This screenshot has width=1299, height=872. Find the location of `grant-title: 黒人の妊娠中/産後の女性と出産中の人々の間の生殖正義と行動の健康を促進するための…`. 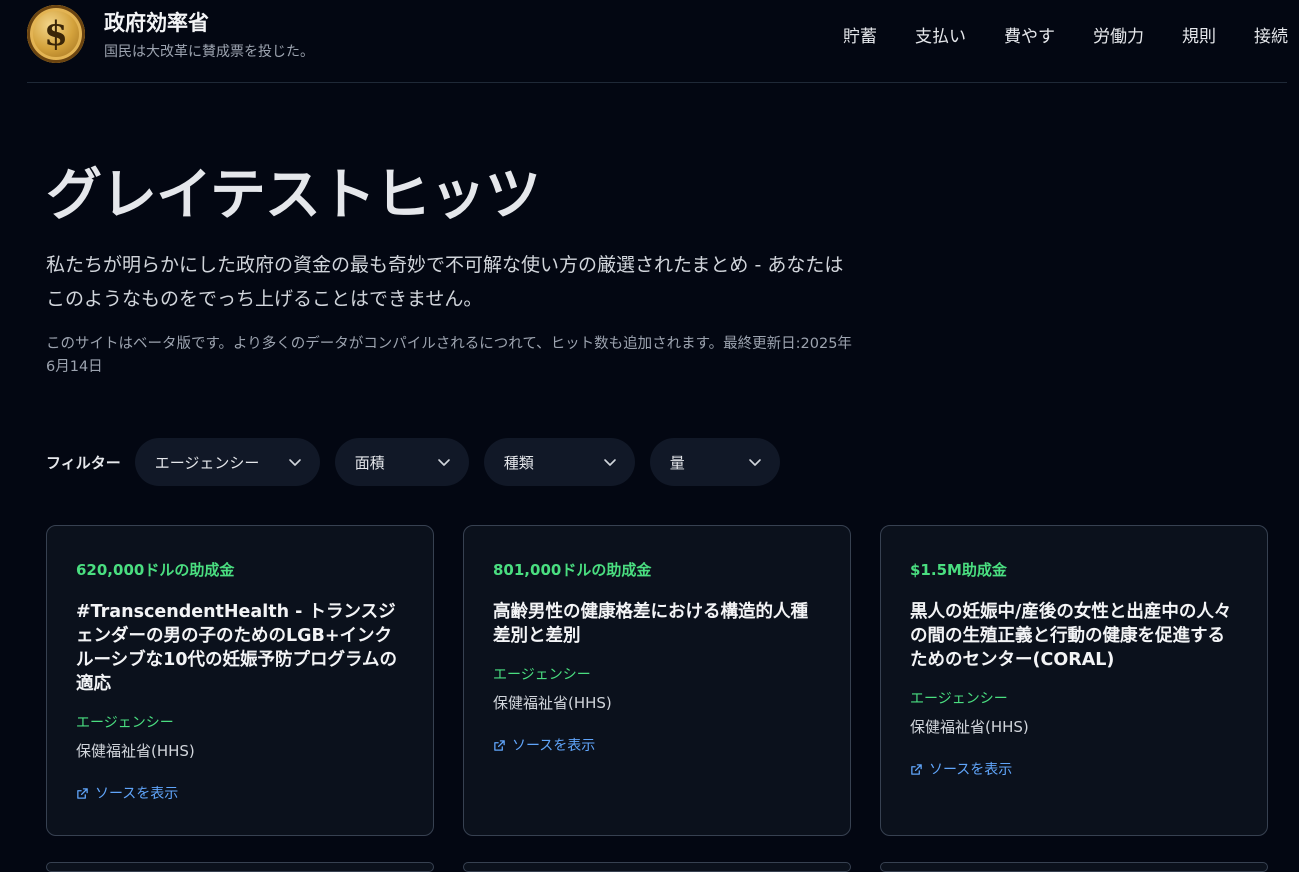

grant-title: 黒人の妊娠中/産後の女性と出産中の人々の間の生殖正義と行動の健康を促進するための… is located at coordinates (1071, 636).